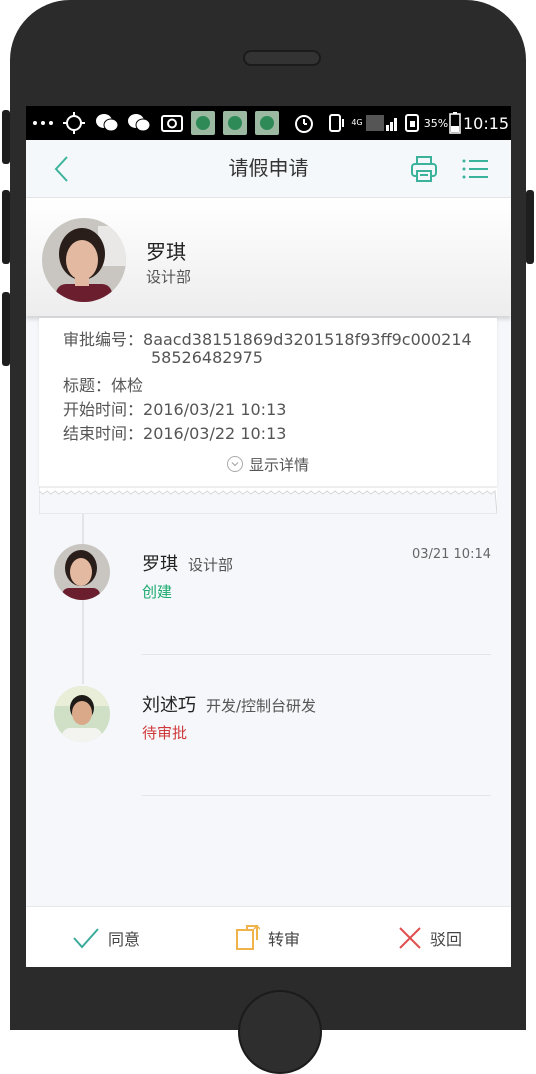 The image size is (536, 1074). I want to click on reject-label: 驳回, so click(446, 939).